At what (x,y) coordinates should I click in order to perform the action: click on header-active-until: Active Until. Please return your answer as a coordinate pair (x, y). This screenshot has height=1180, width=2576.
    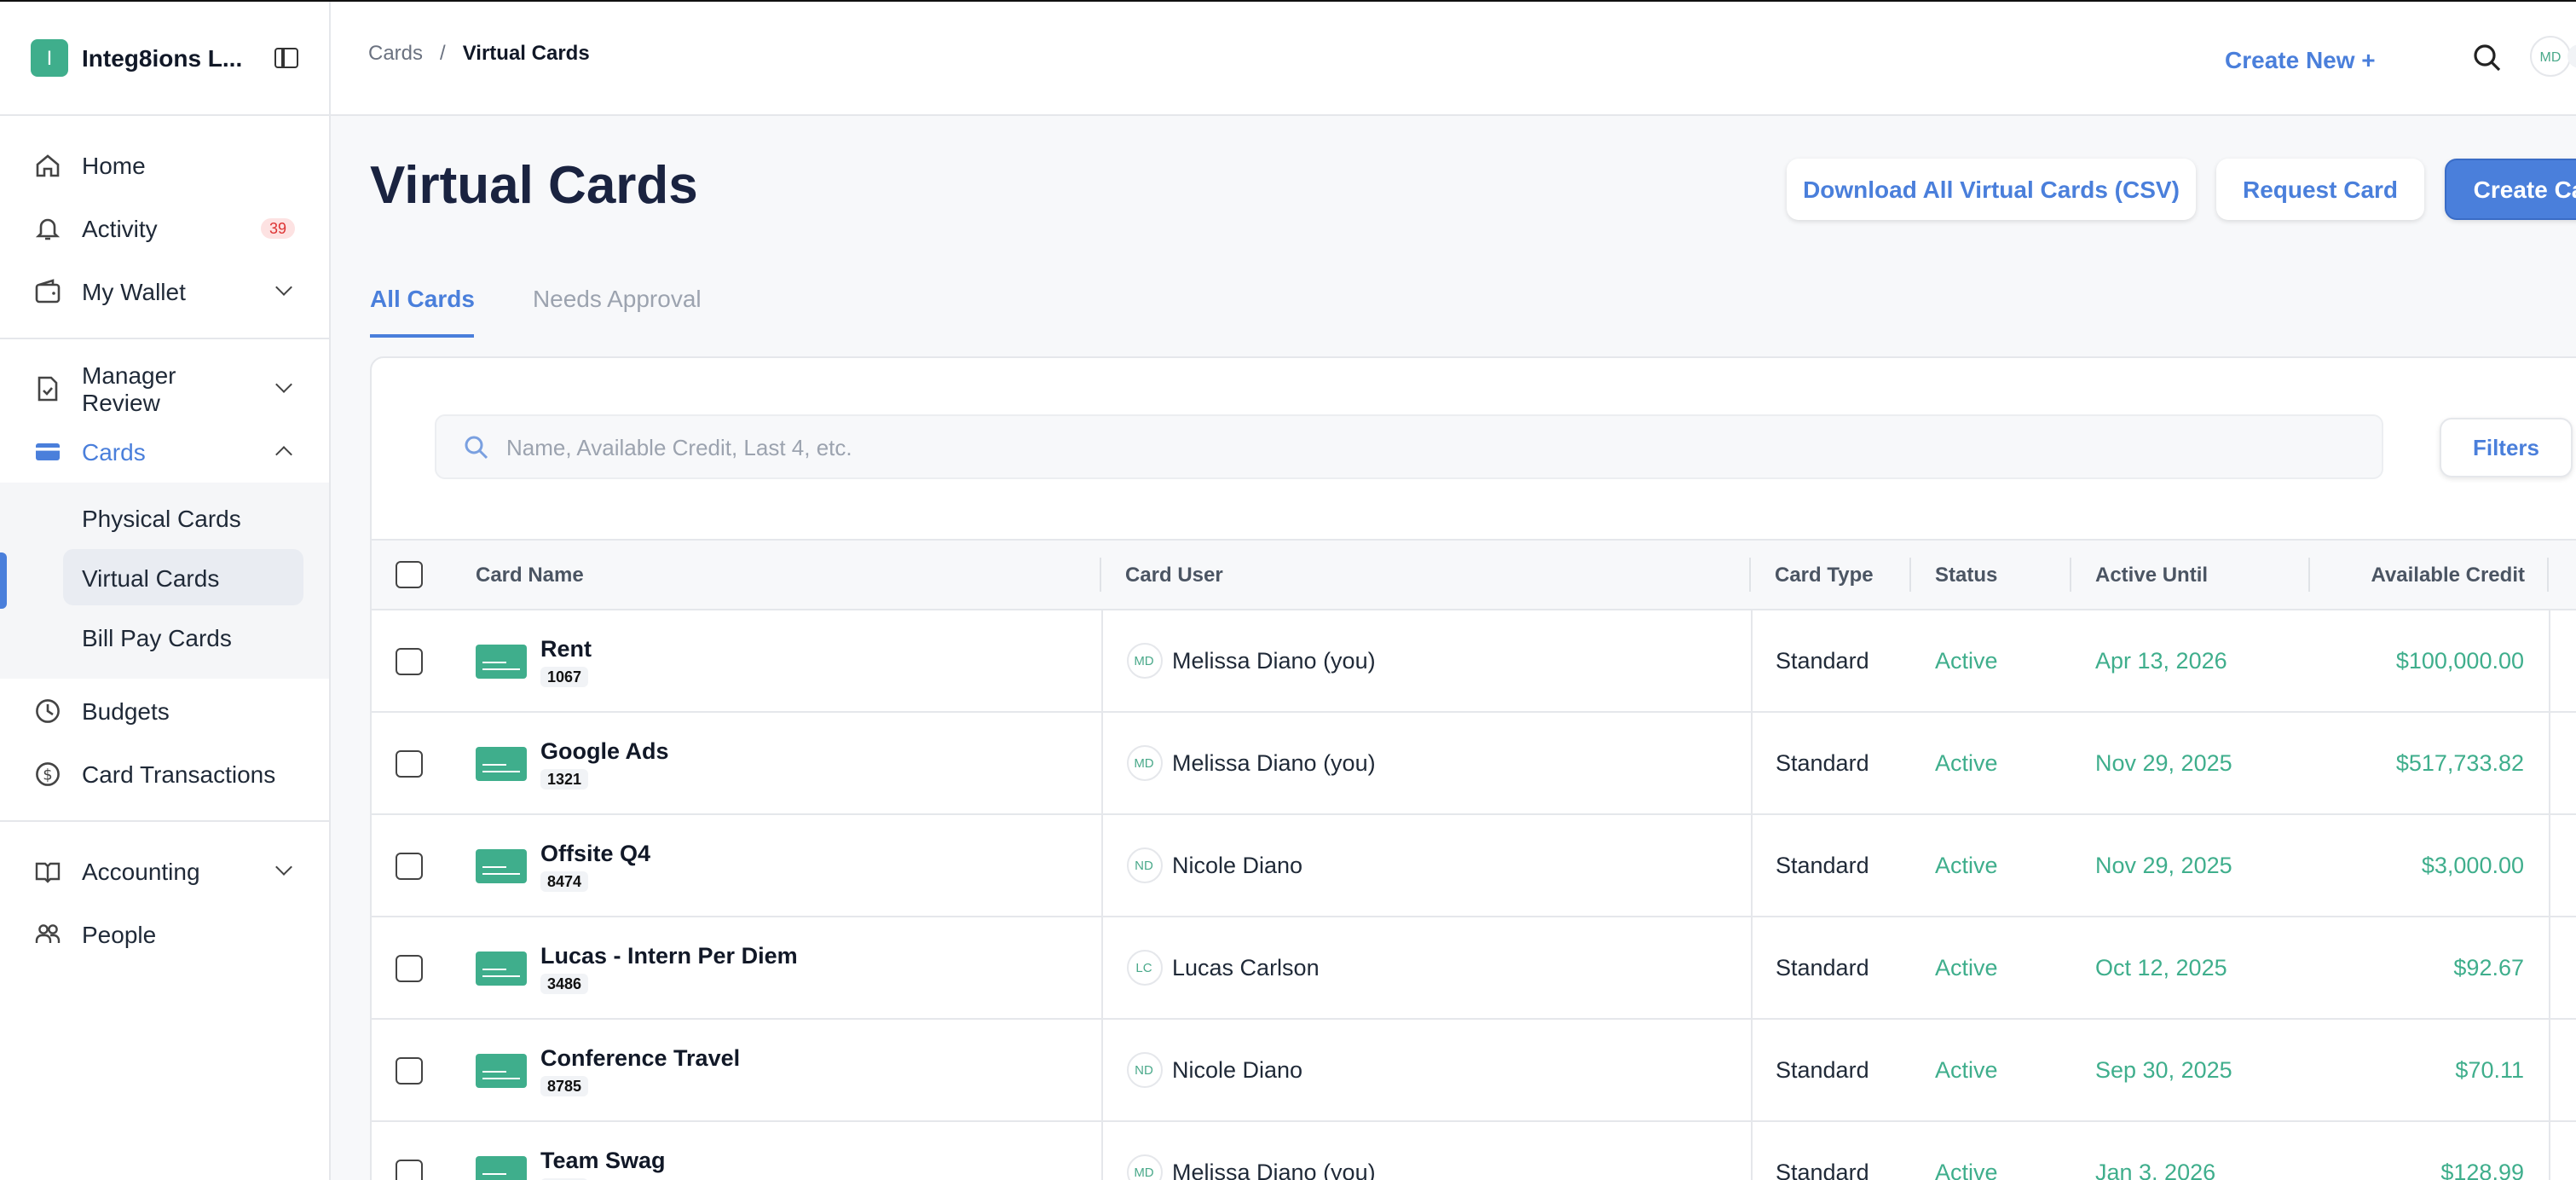
    Looking at the image, I should click on (2190, 574).